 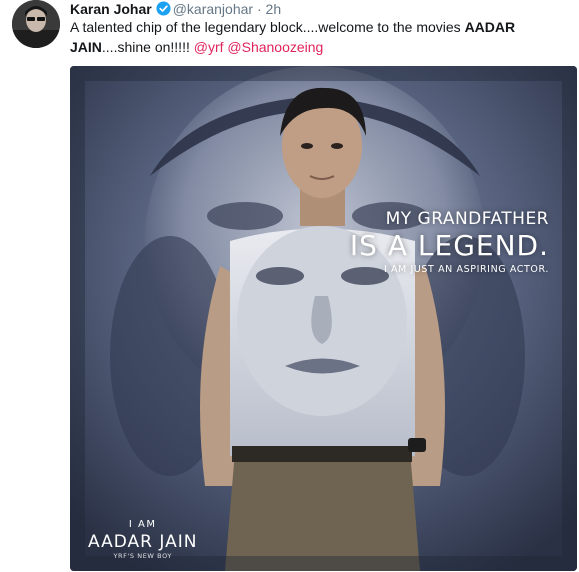 What do you see at coordinates (147, 47) in the screenshot?
I see `tweet-text-part2: ....shine on!!!!!` at bounding box center [147, 47].